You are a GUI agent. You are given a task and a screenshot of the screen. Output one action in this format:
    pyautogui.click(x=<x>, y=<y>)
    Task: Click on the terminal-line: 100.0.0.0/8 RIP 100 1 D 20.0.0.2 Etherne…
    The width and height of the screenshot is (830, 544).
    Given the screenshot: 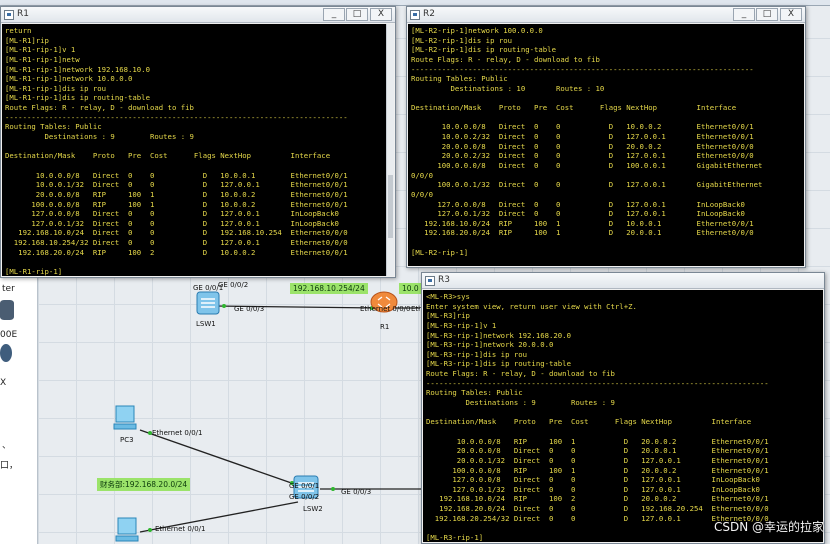 What is the action you would take?
    pyautogui.click(x=597, y=470)
    